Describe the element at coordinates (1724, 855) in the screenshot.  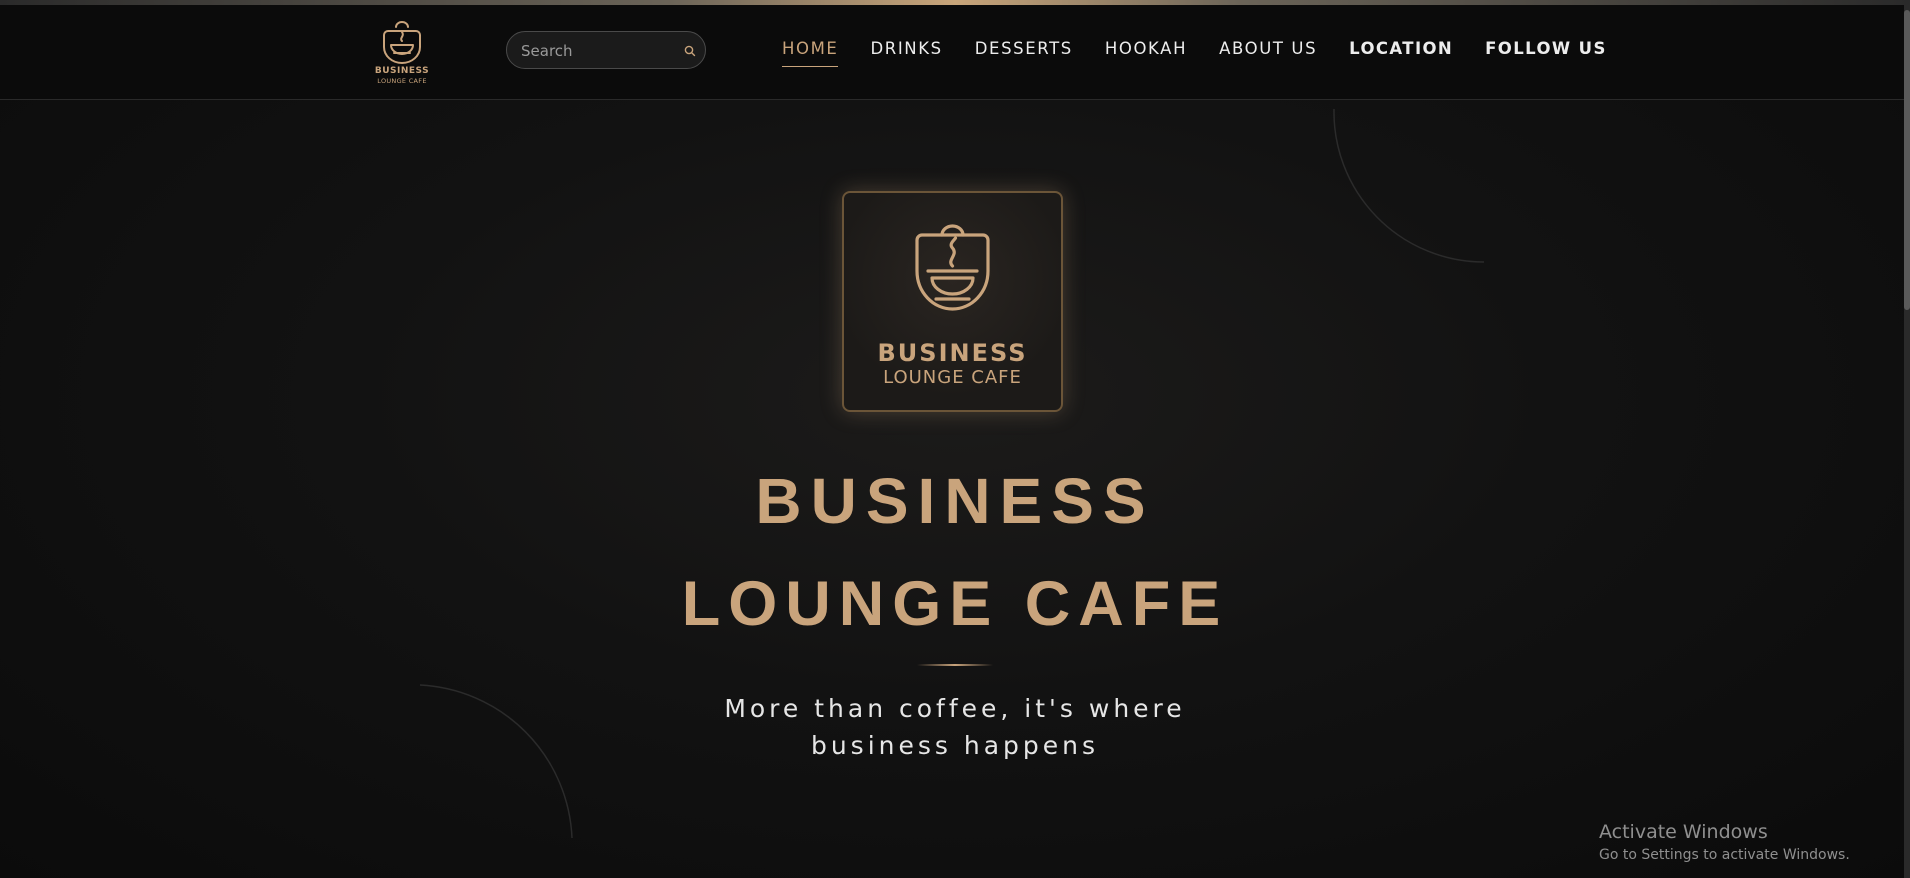
I see `activate-subtitle: Go to Settings to activate Windows.` at that location.